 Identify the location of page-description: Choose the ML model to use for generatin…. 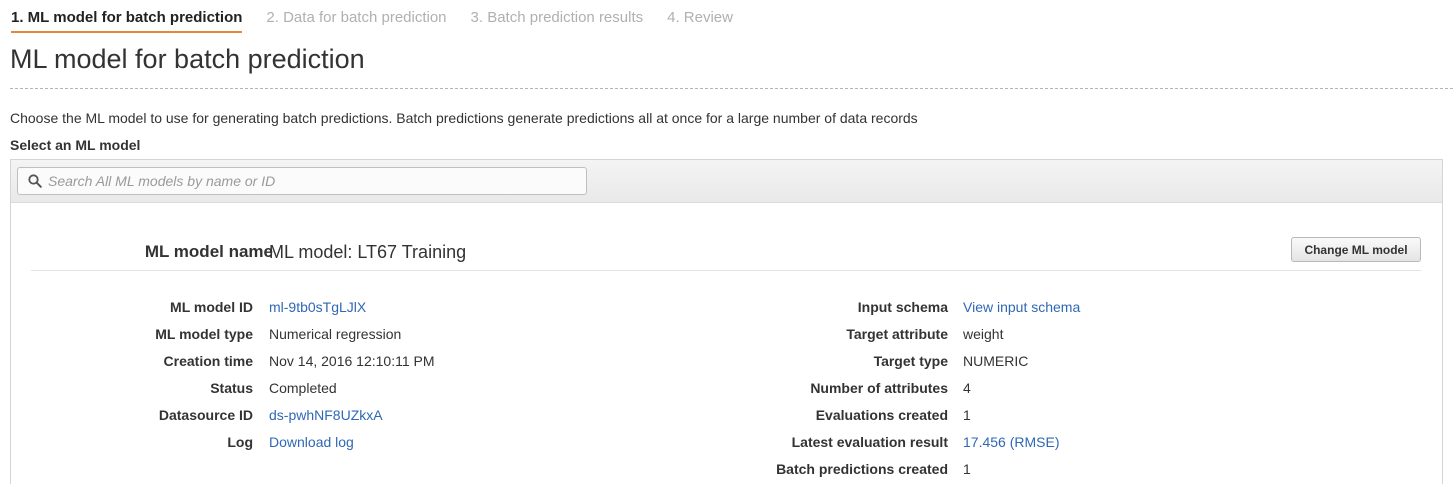
(464, 118).